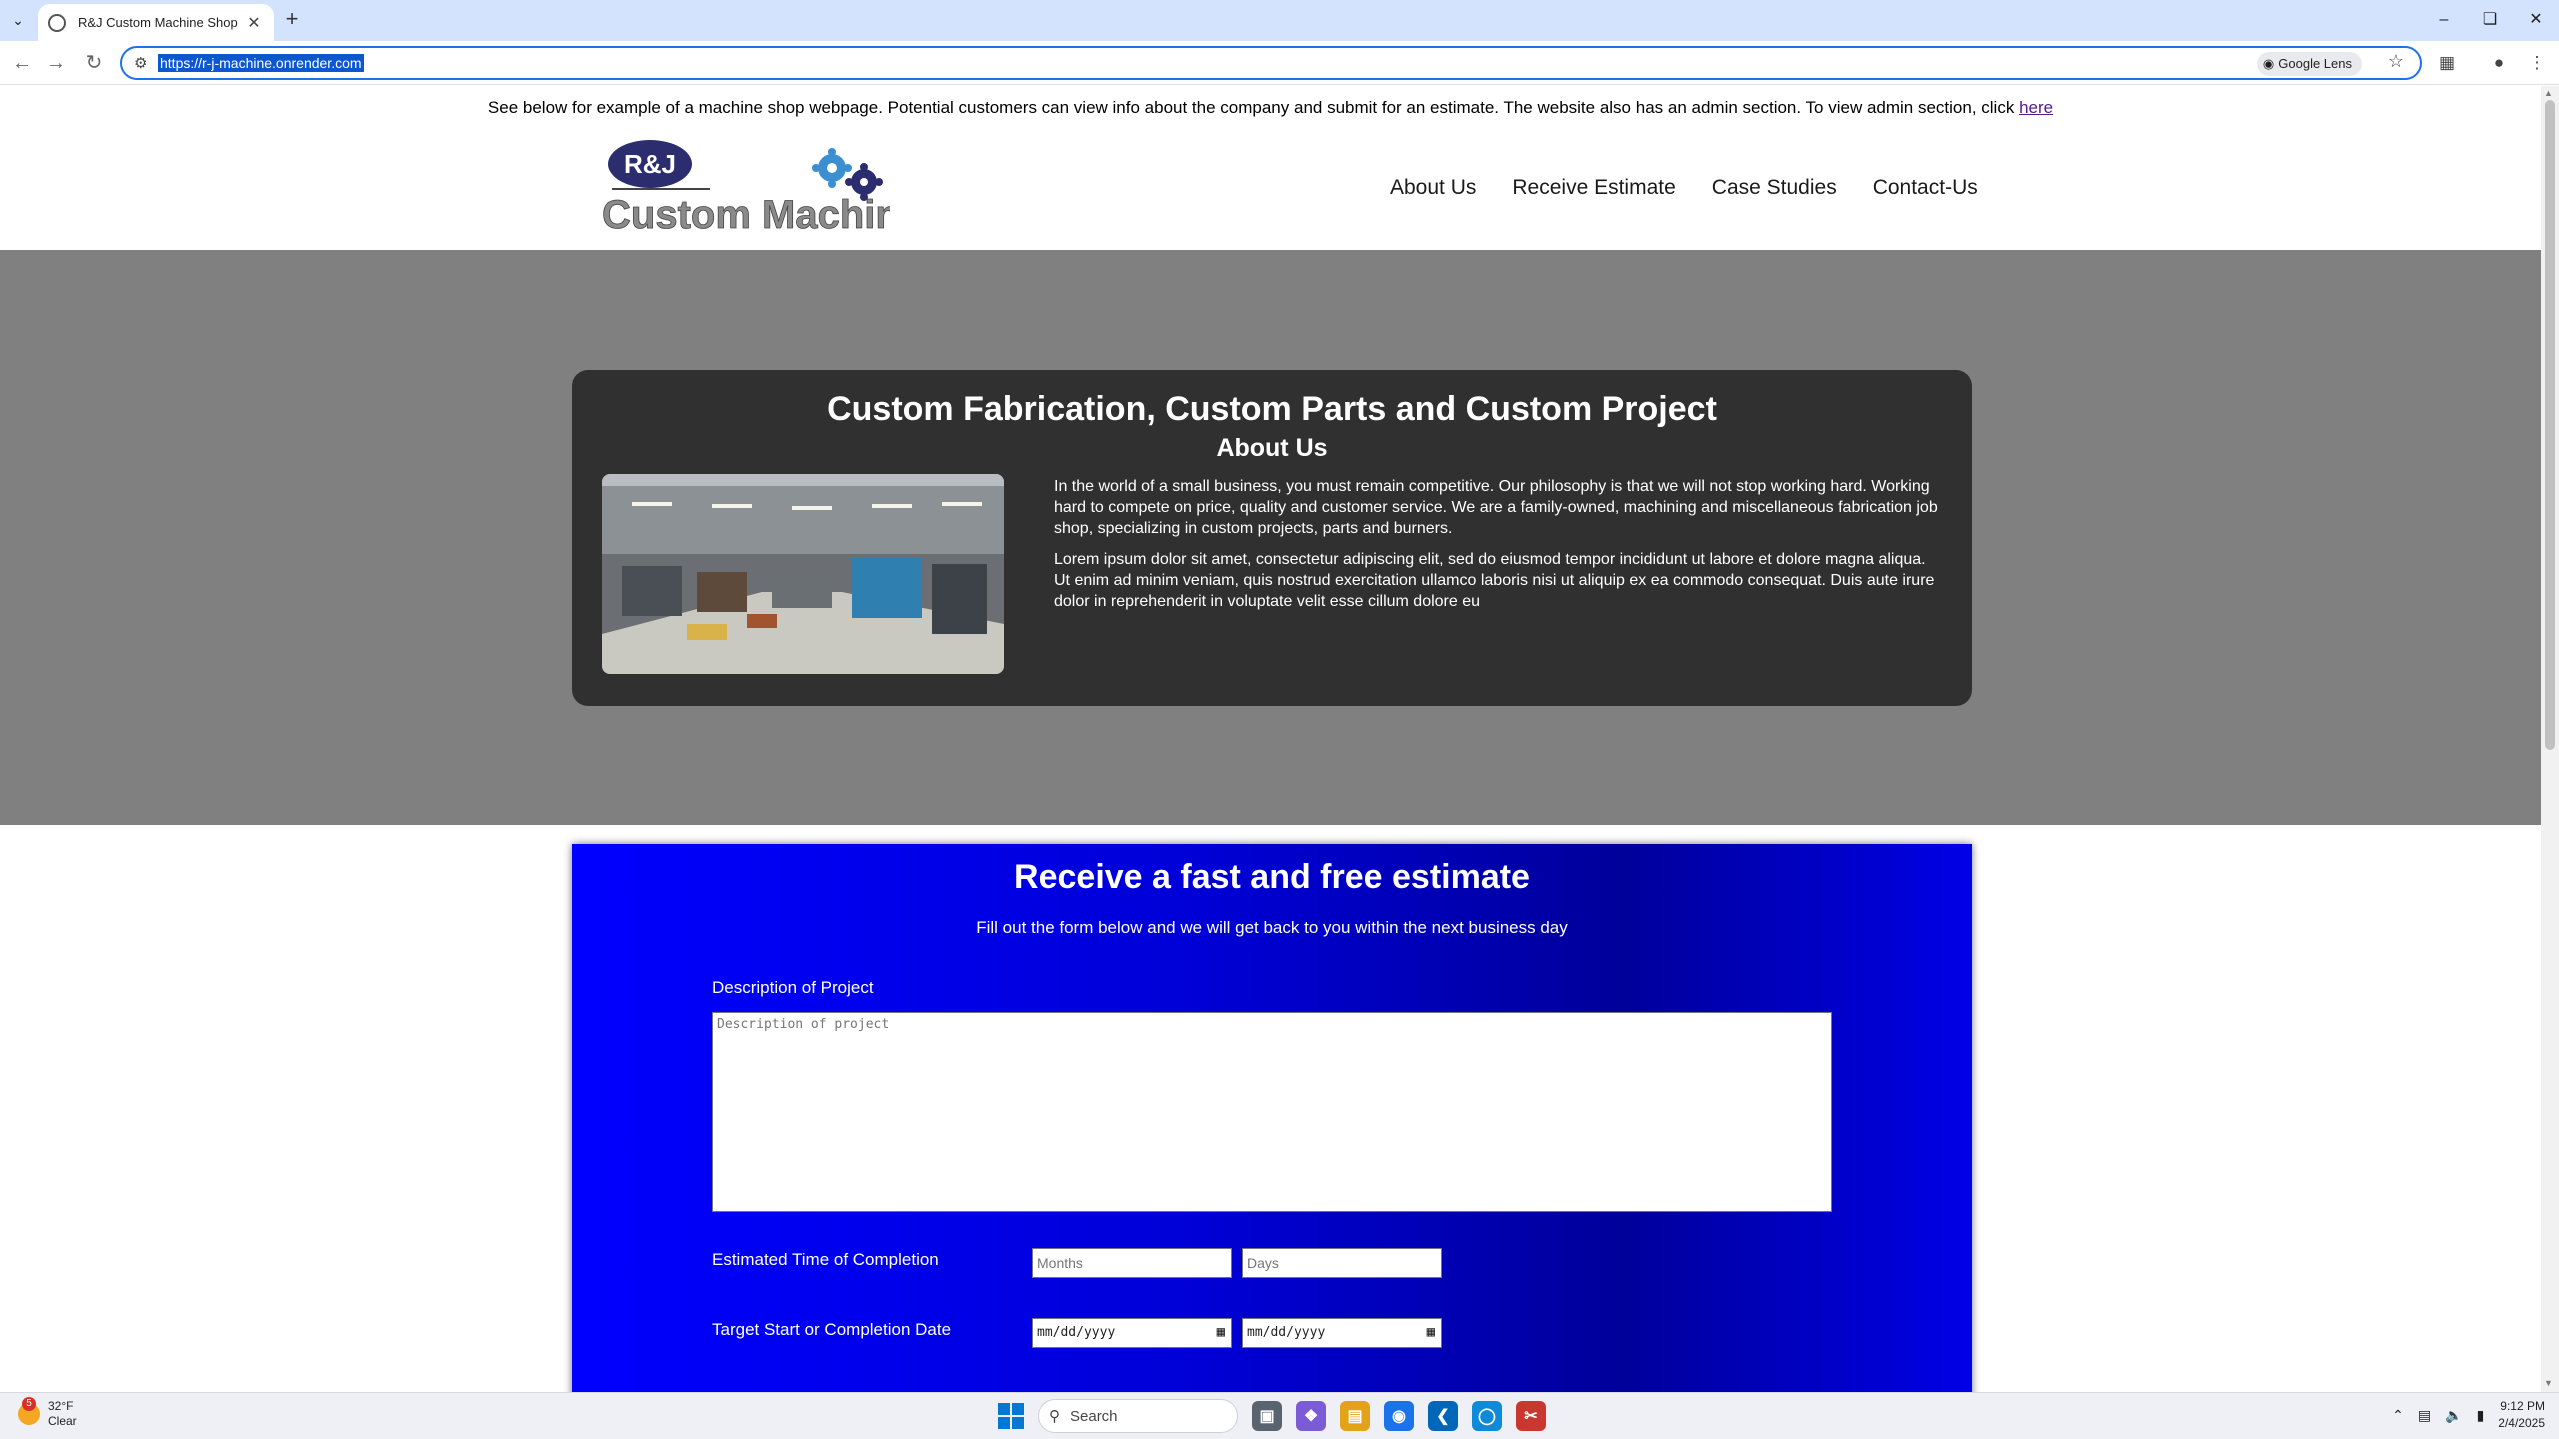 This screenshot has height=1439, width=2559. I want to click on logo-badge-text: R&J, so click(650, 164).